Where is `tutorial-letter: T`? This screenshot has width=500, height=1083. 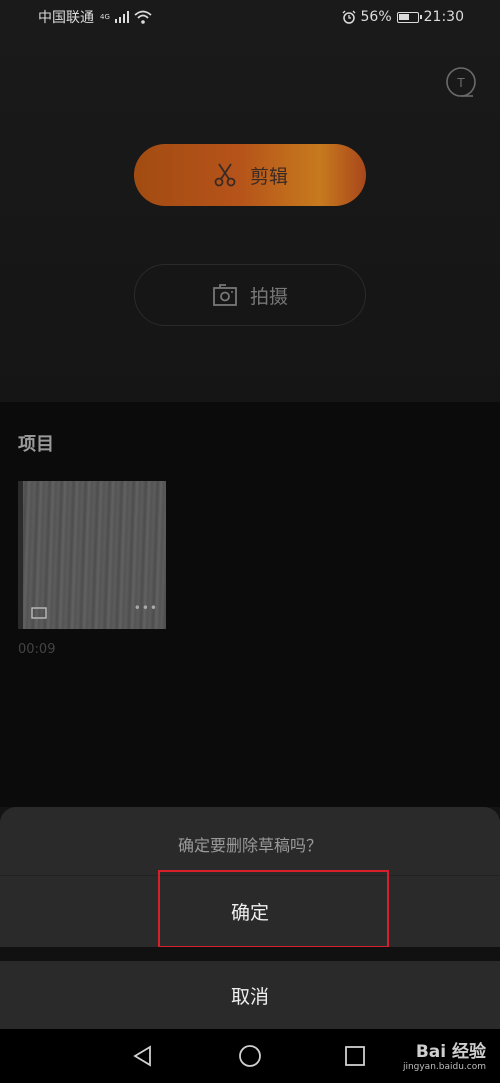
tutorial-letter: T is located at coordinates (461, 82).